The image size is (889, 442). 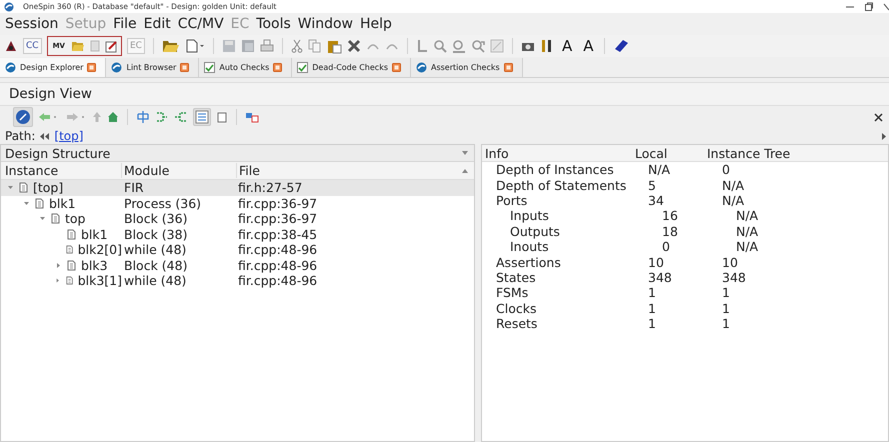 What do you see at coordinates (516, 324) in the screenshot?
I see `info-label: Resets` at bounding box center [516, 324].